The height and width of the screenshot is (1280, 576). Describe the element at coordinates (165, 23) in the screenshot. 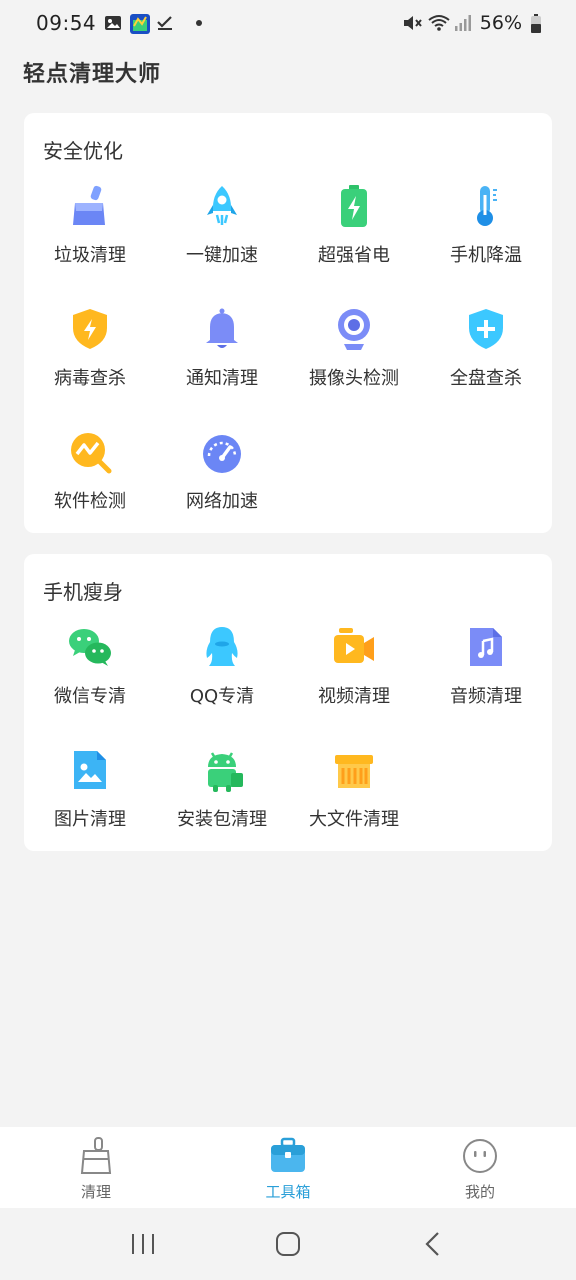

I see `task-check-icon` at that location.